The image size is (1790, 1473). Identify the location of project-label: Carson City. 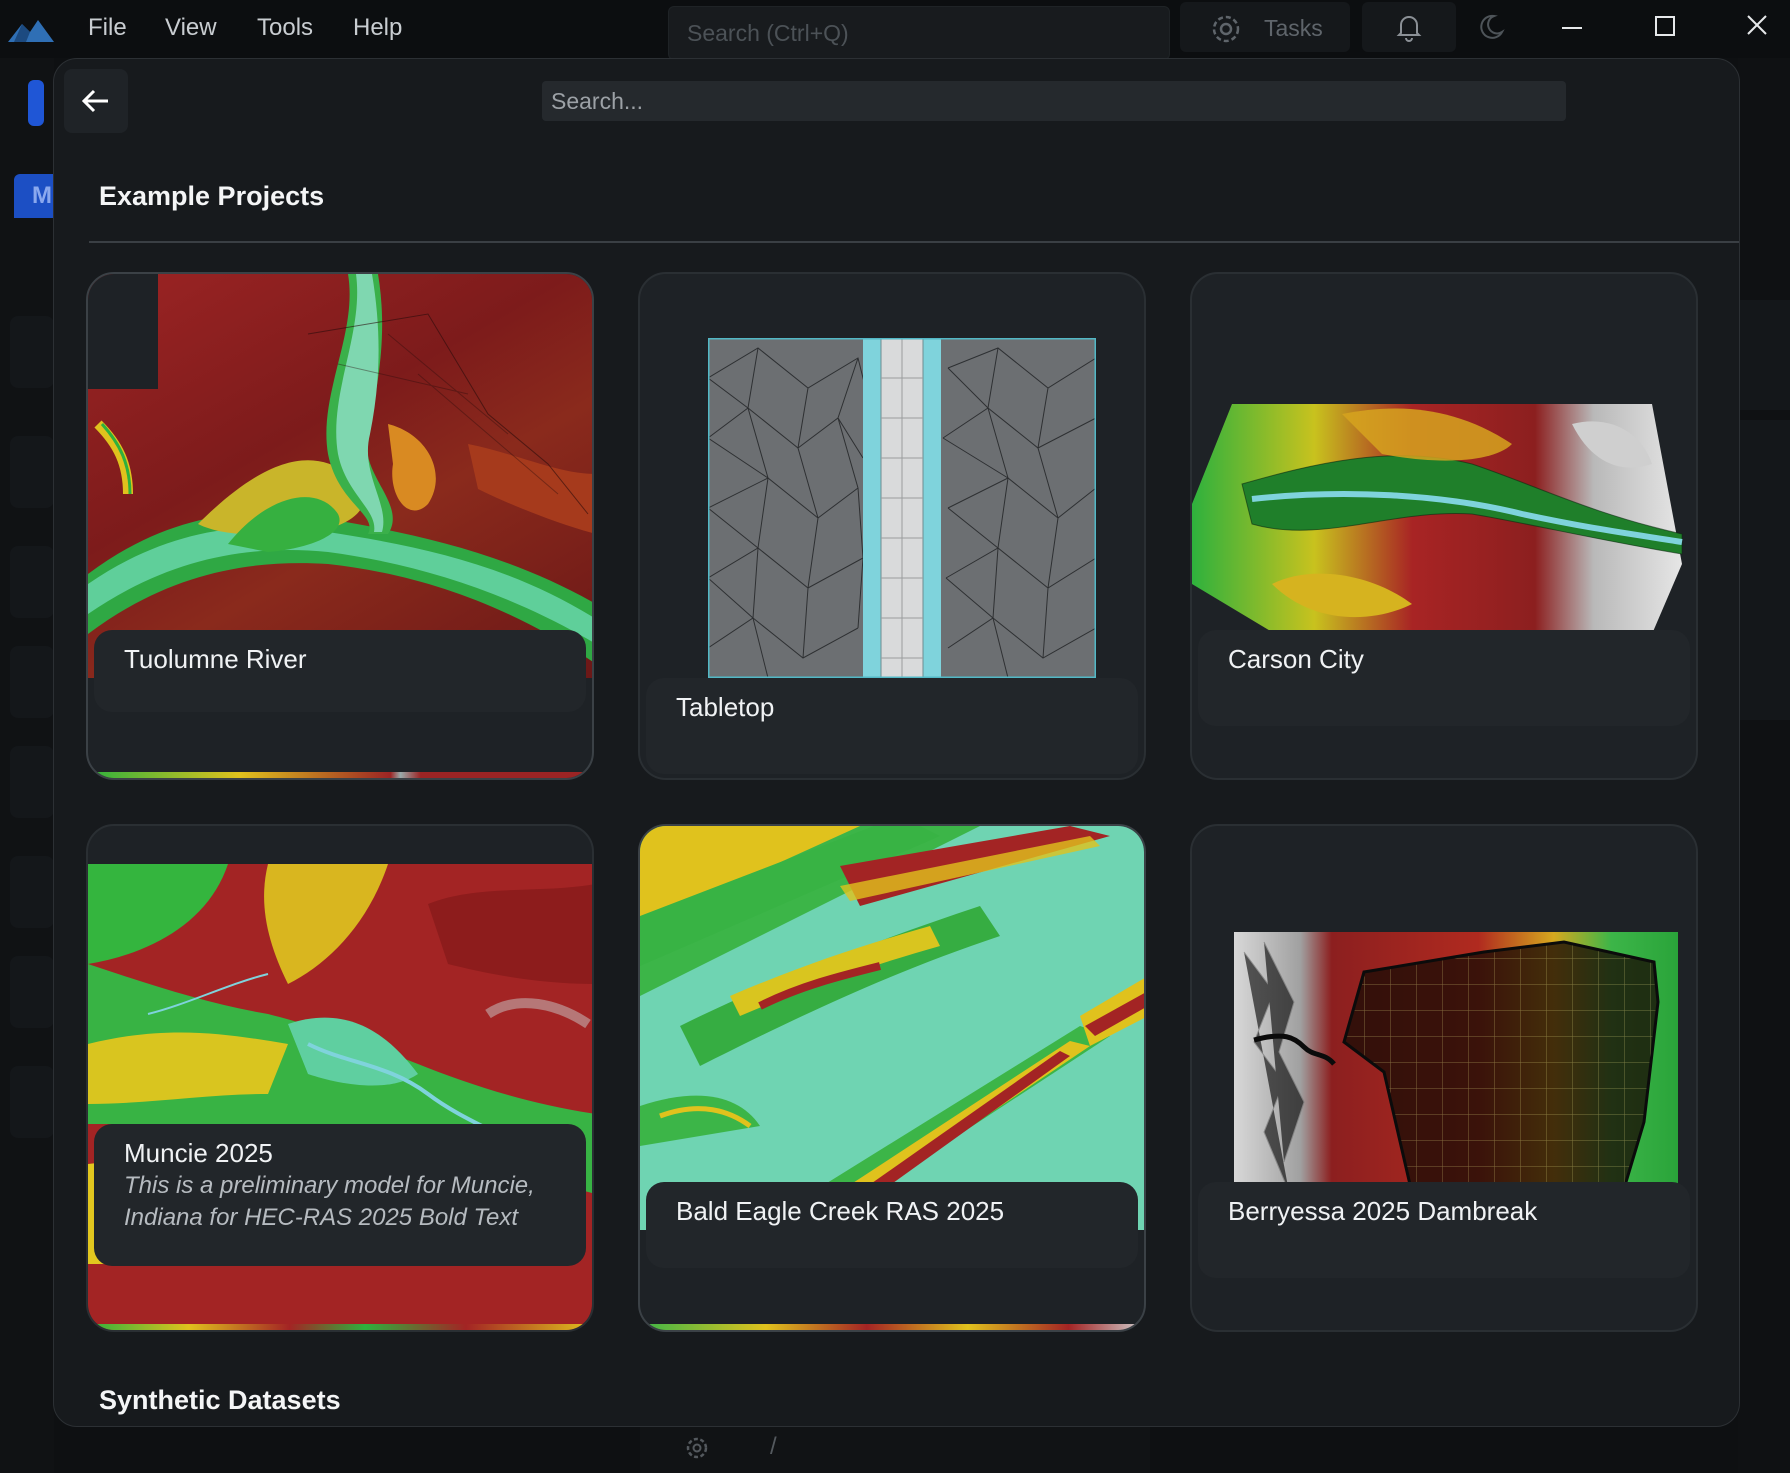
(1444, 678).